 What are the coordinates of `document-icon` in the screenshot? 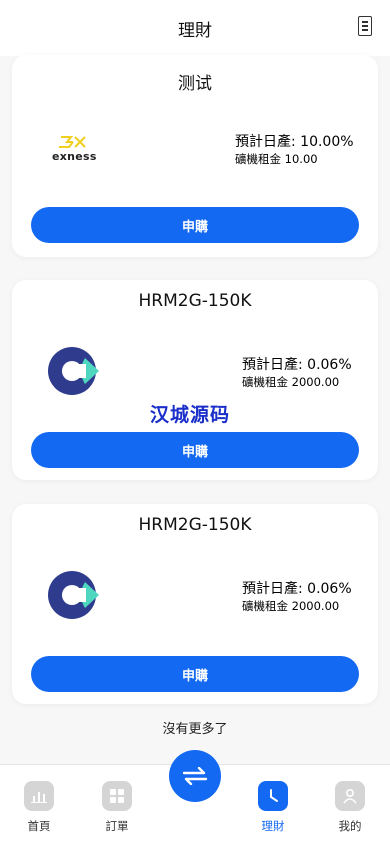 It's located at (365, 26).